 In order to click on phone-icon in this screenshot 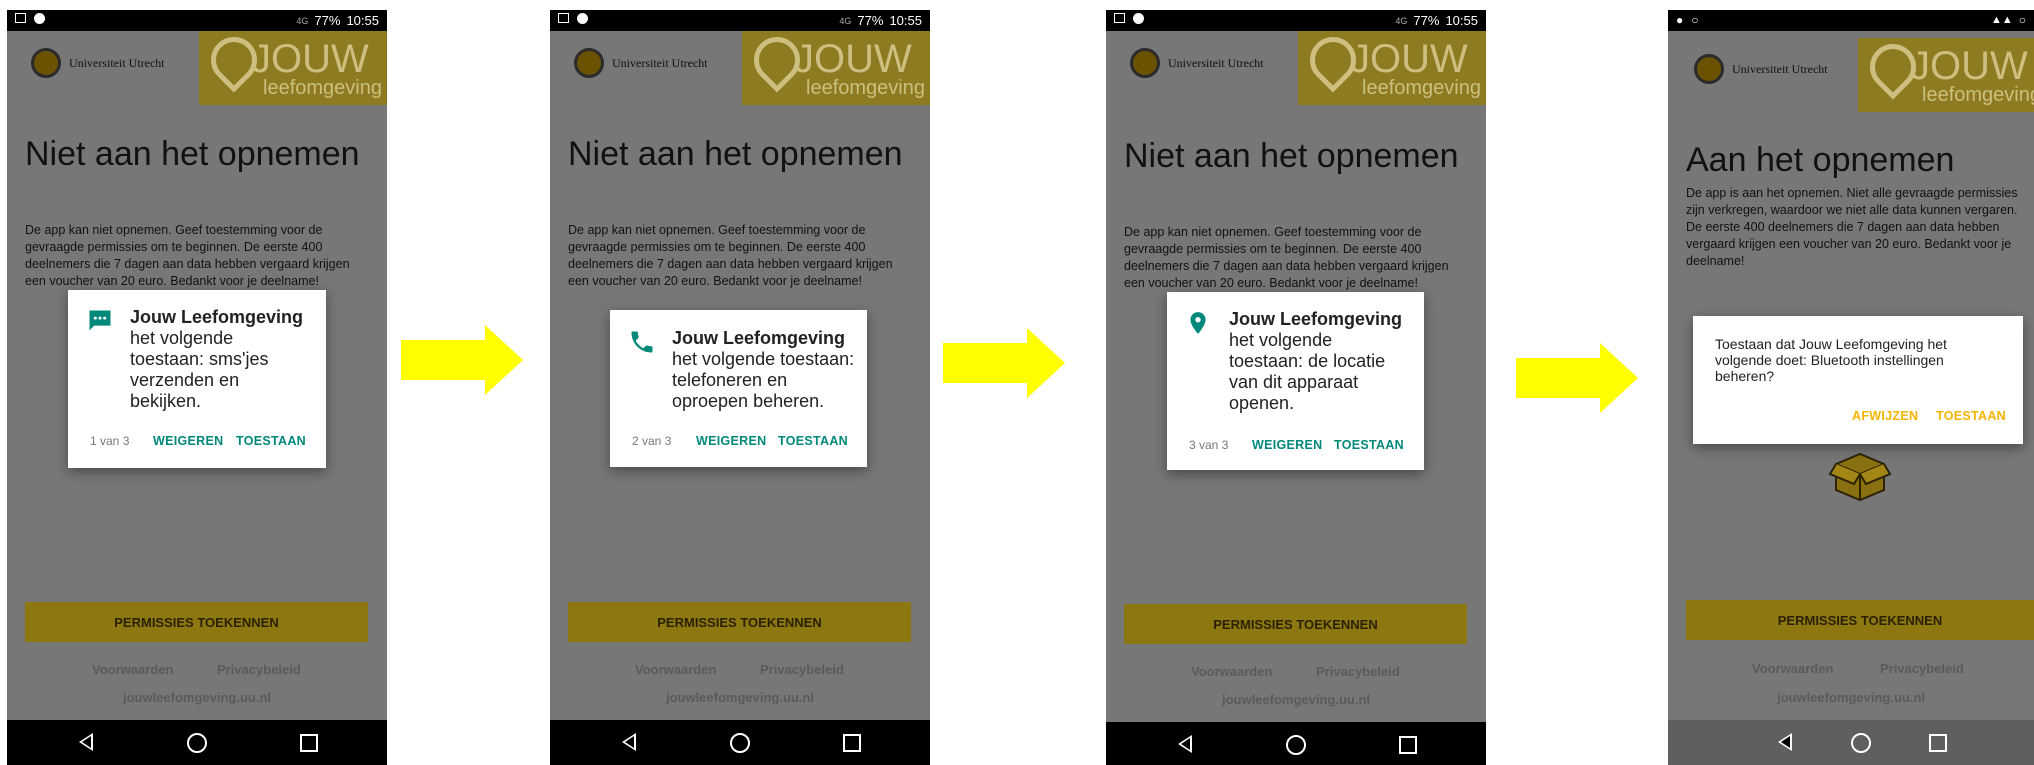, I will do `click(642, 342)`.